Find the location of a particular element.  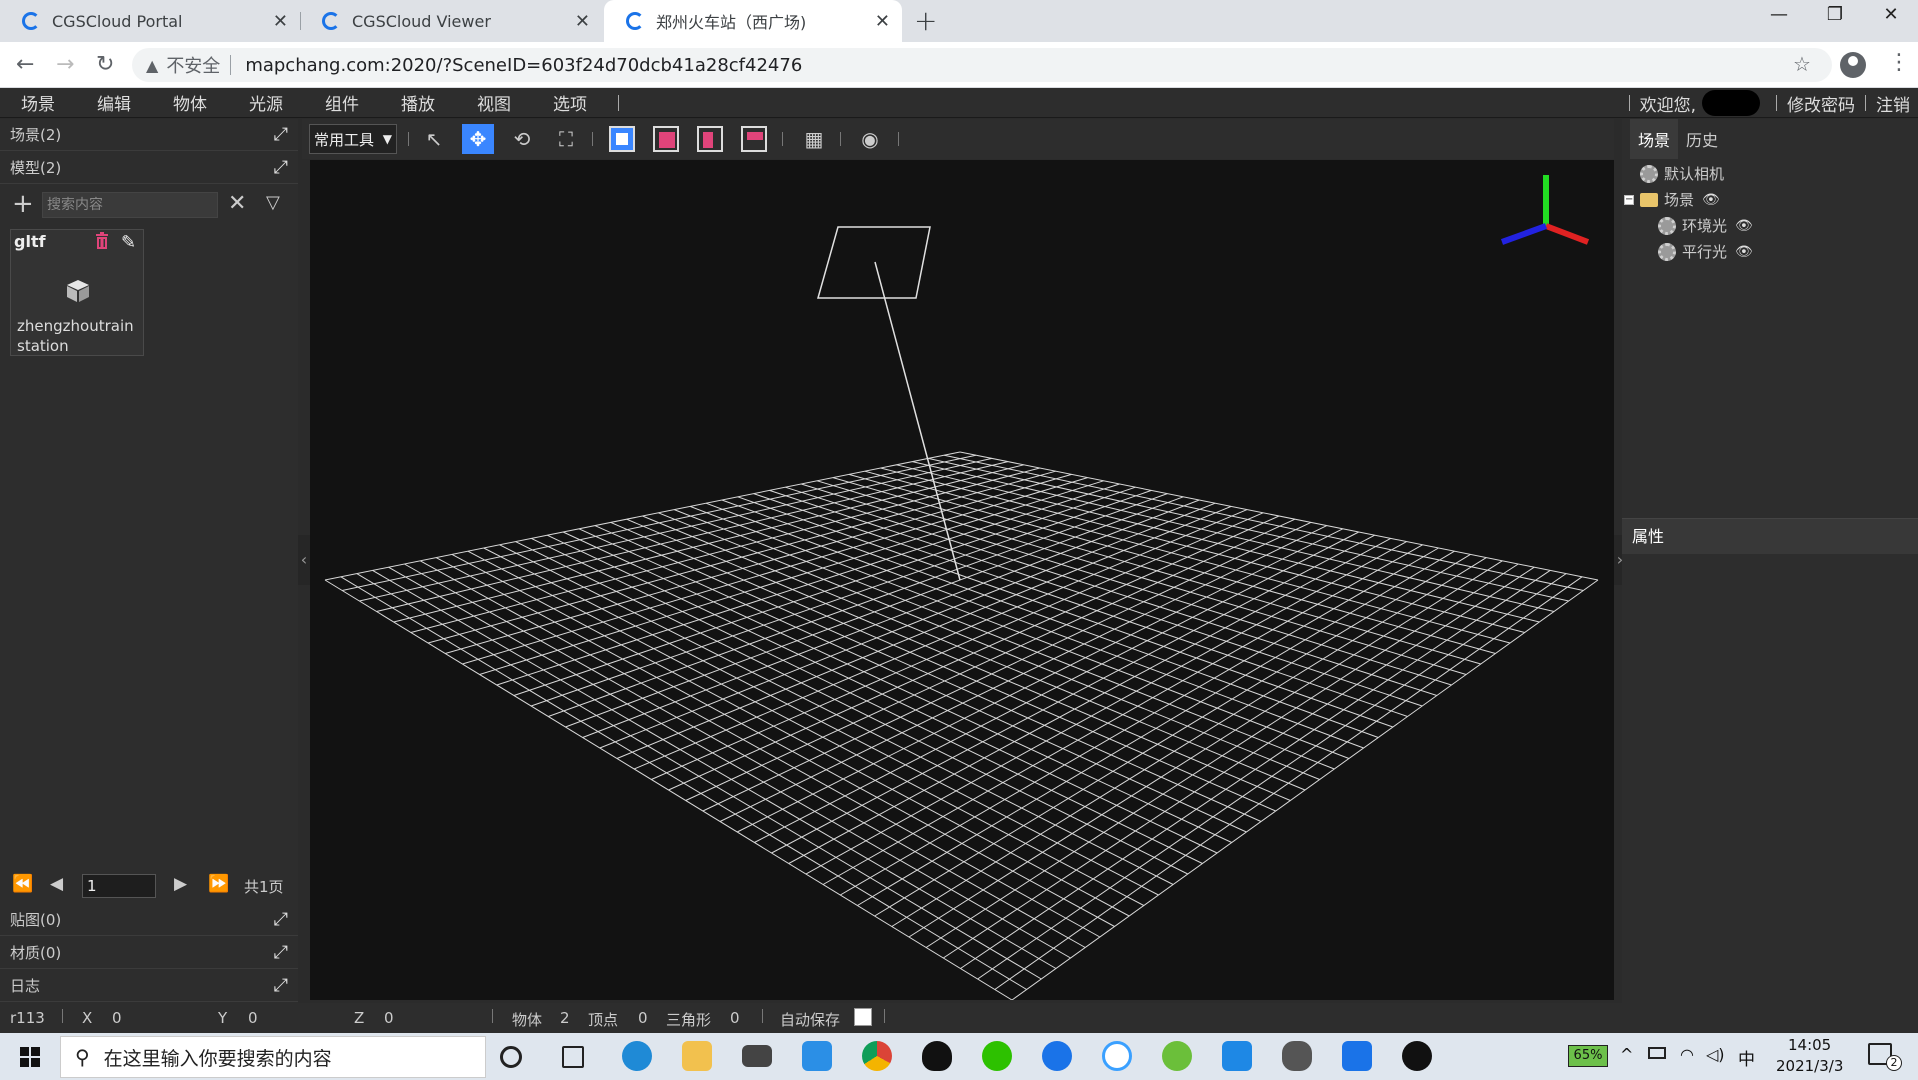

next-page-icon: ▶ is located at coordinates (180, 884).